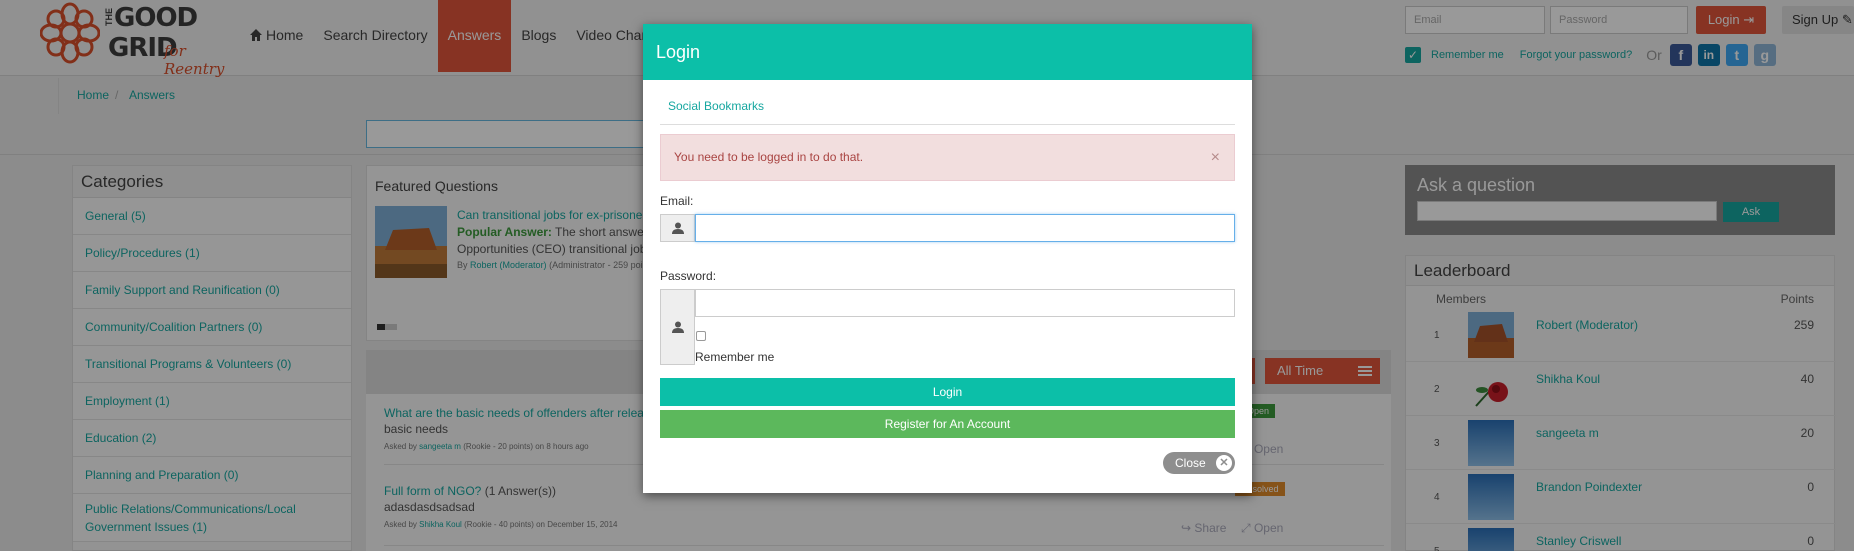 This screenshot has height=551, width=1854. I want to click on close-icon: ✕, so click(1224, 463).